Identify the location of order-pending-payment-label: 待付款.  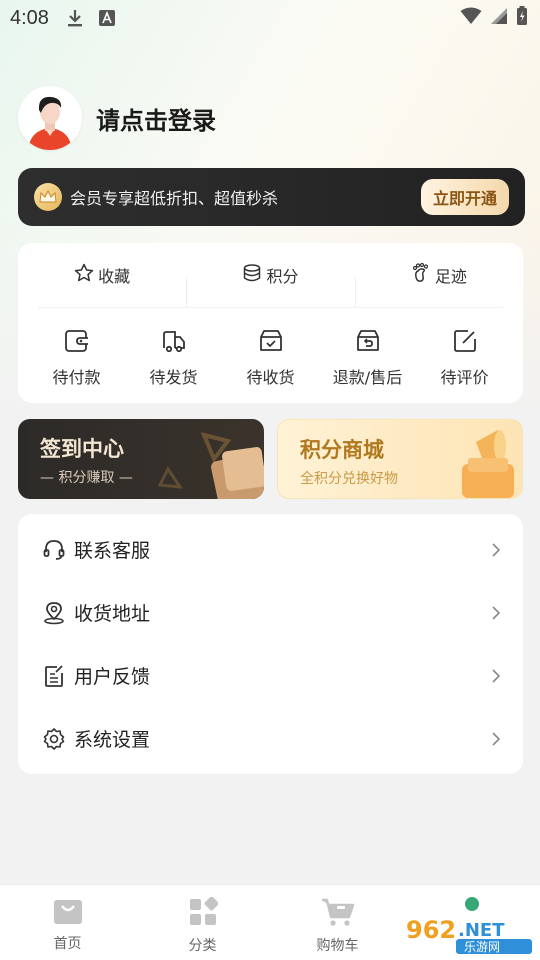
(76, 377).